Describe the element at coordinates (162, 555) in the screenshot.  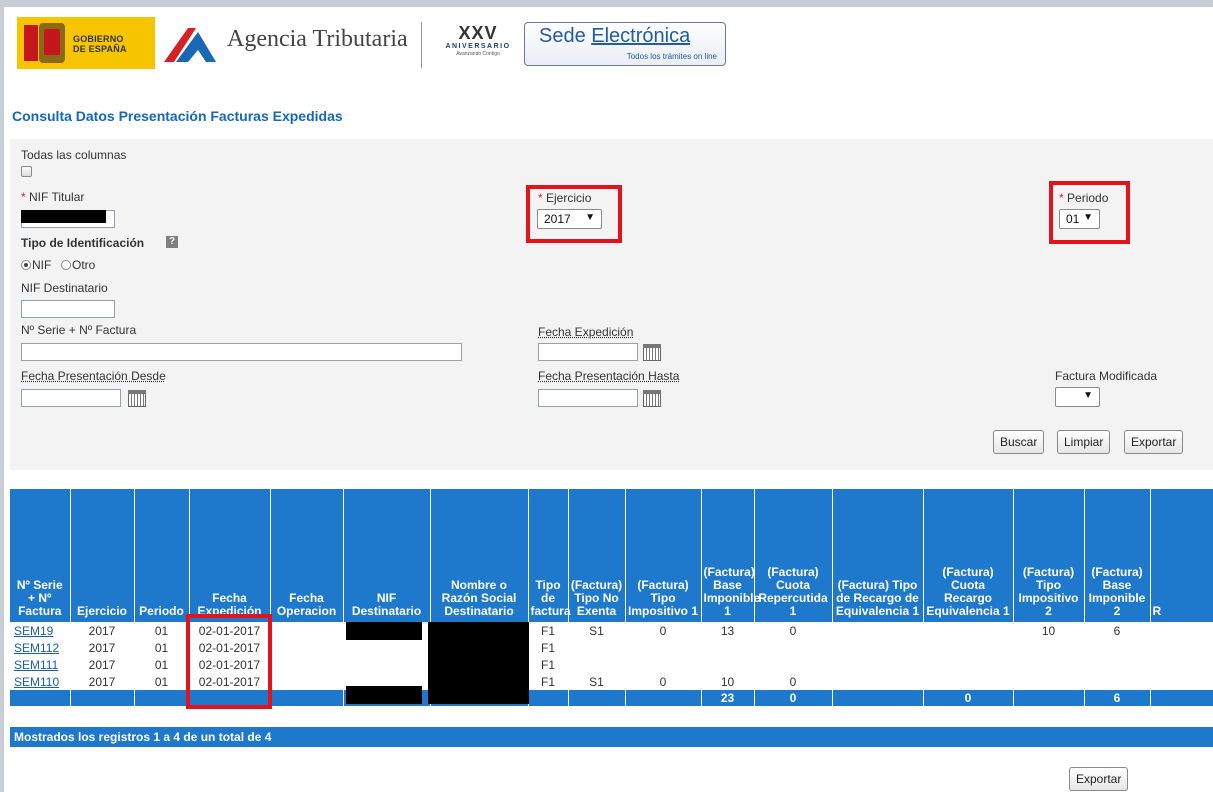
I see `column-header: Periodo` at that location.